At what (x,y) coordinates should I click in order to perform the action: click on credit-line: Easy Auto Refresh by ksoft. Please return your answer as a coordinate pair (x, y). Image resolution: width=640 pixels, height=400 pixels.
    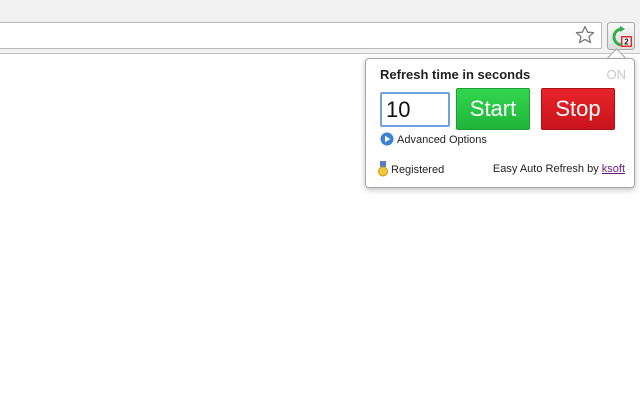
    Looking at the image, I should click on (559, 169).